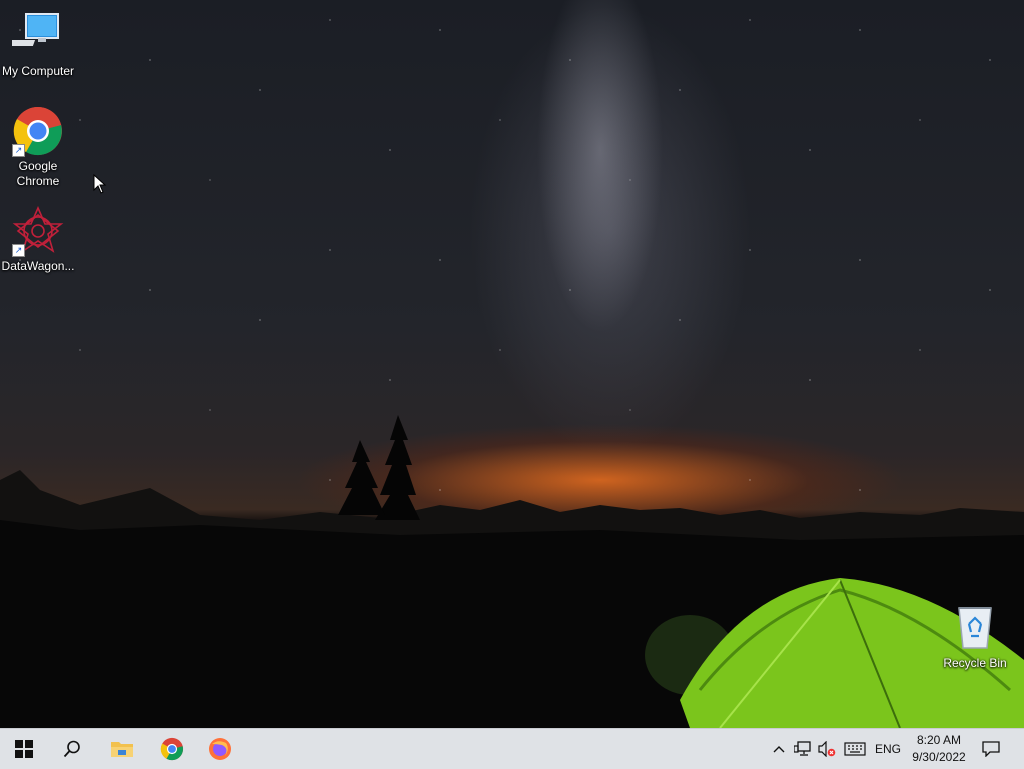 The image size is (1024, 769). I want to click on desktop-icon-recycle-bin: Recycle Bin, so click(975, 636).